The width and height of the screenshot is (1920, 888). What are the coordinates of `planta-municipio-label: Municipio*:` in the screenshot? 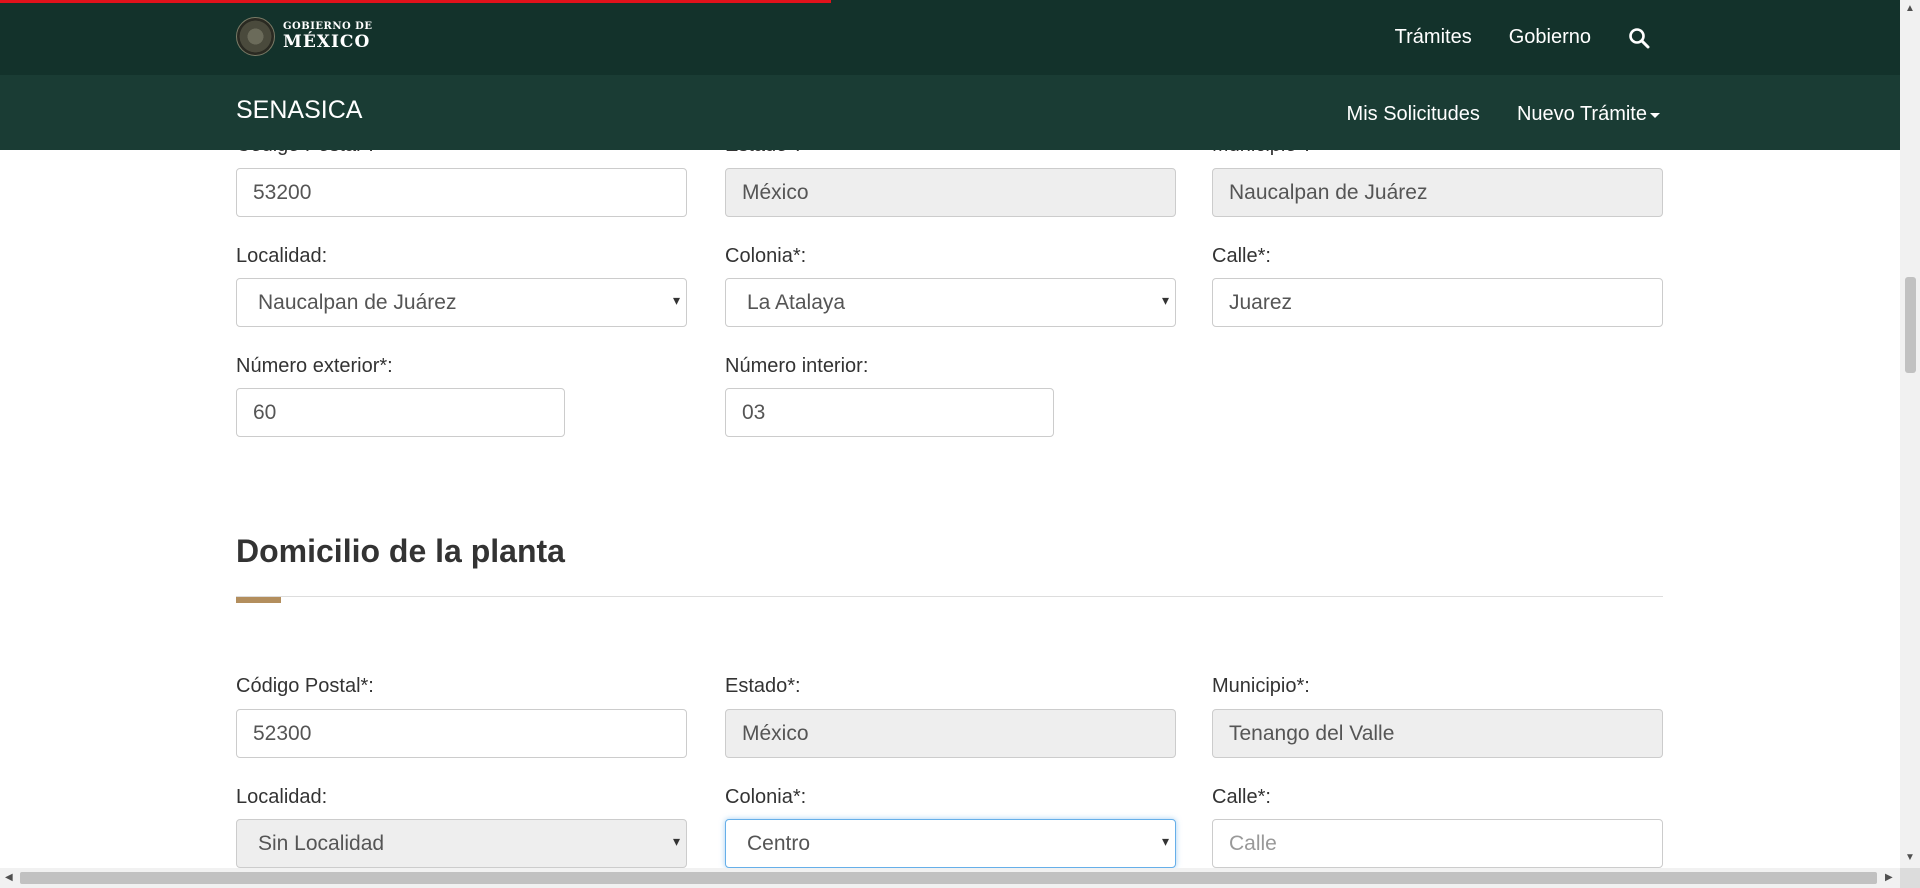 It's located at (1261, 686).